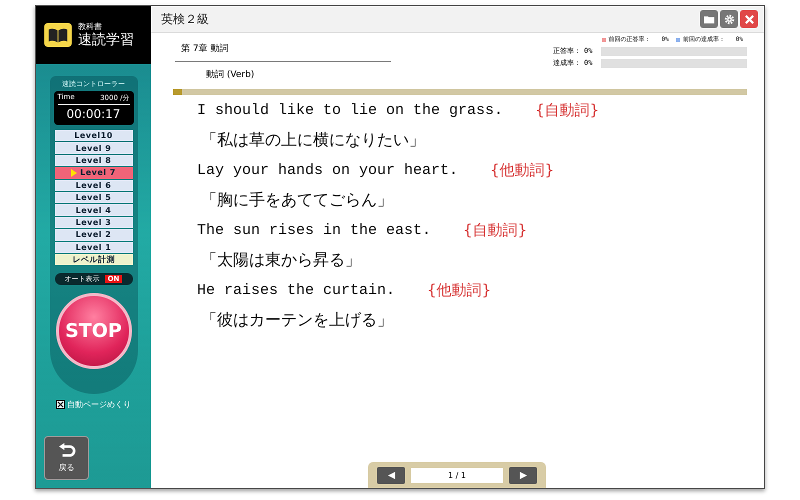 The width and height of the screenshot is (800, 500). Describe the element at coordinates (93, 247) in the screenshot. I see `level-button: Level 1` at that location.